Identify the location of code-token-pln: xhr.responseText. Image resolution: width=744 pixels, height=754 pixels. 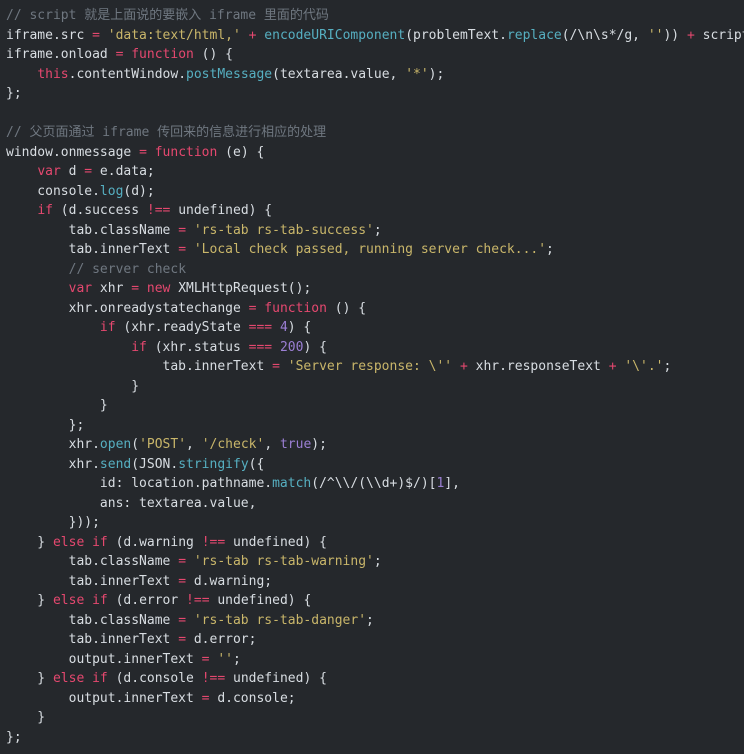
(538, 366).